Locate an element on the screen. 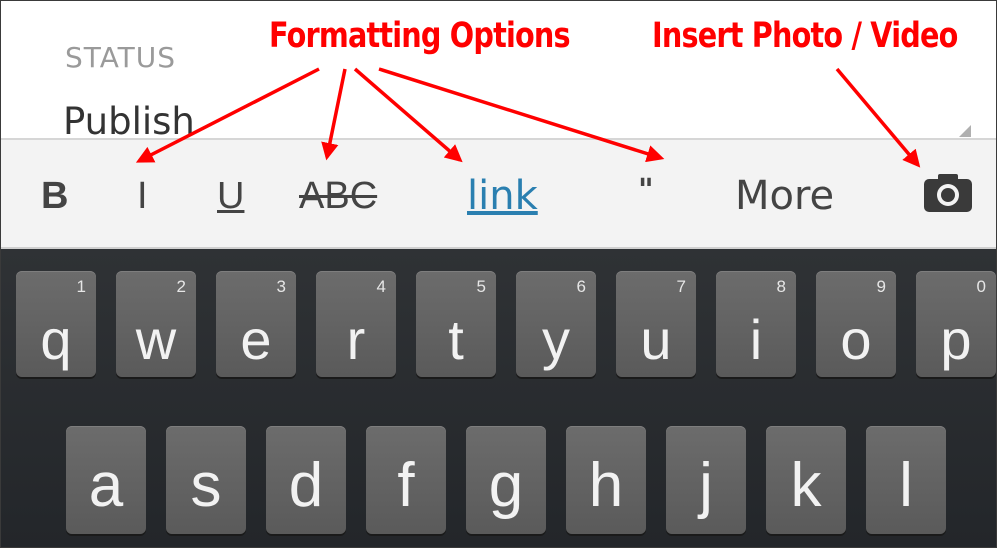 Image resolution: width=997 pixels, height=548 pixels. key-w: 2w is located at coordinates (156, 324).